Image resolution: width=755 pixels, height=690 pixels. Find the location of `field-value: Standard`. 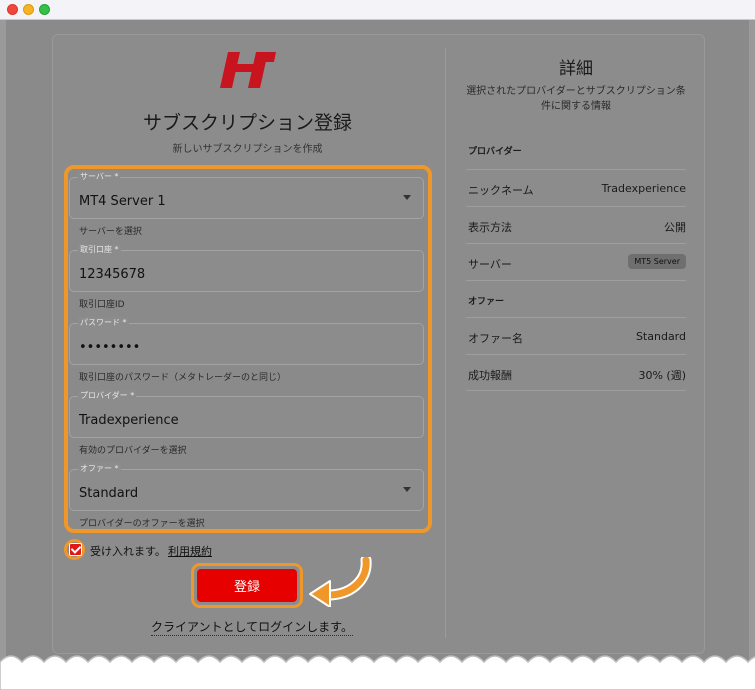

field-value: Standard is located at coordinates (109, 493).